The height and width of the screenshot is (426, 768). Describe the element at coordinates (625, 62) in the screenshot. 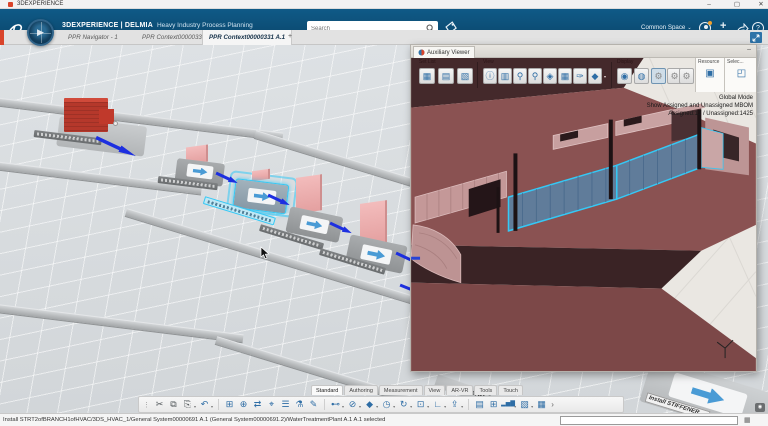

I see `group-label-display: Display` at that location.